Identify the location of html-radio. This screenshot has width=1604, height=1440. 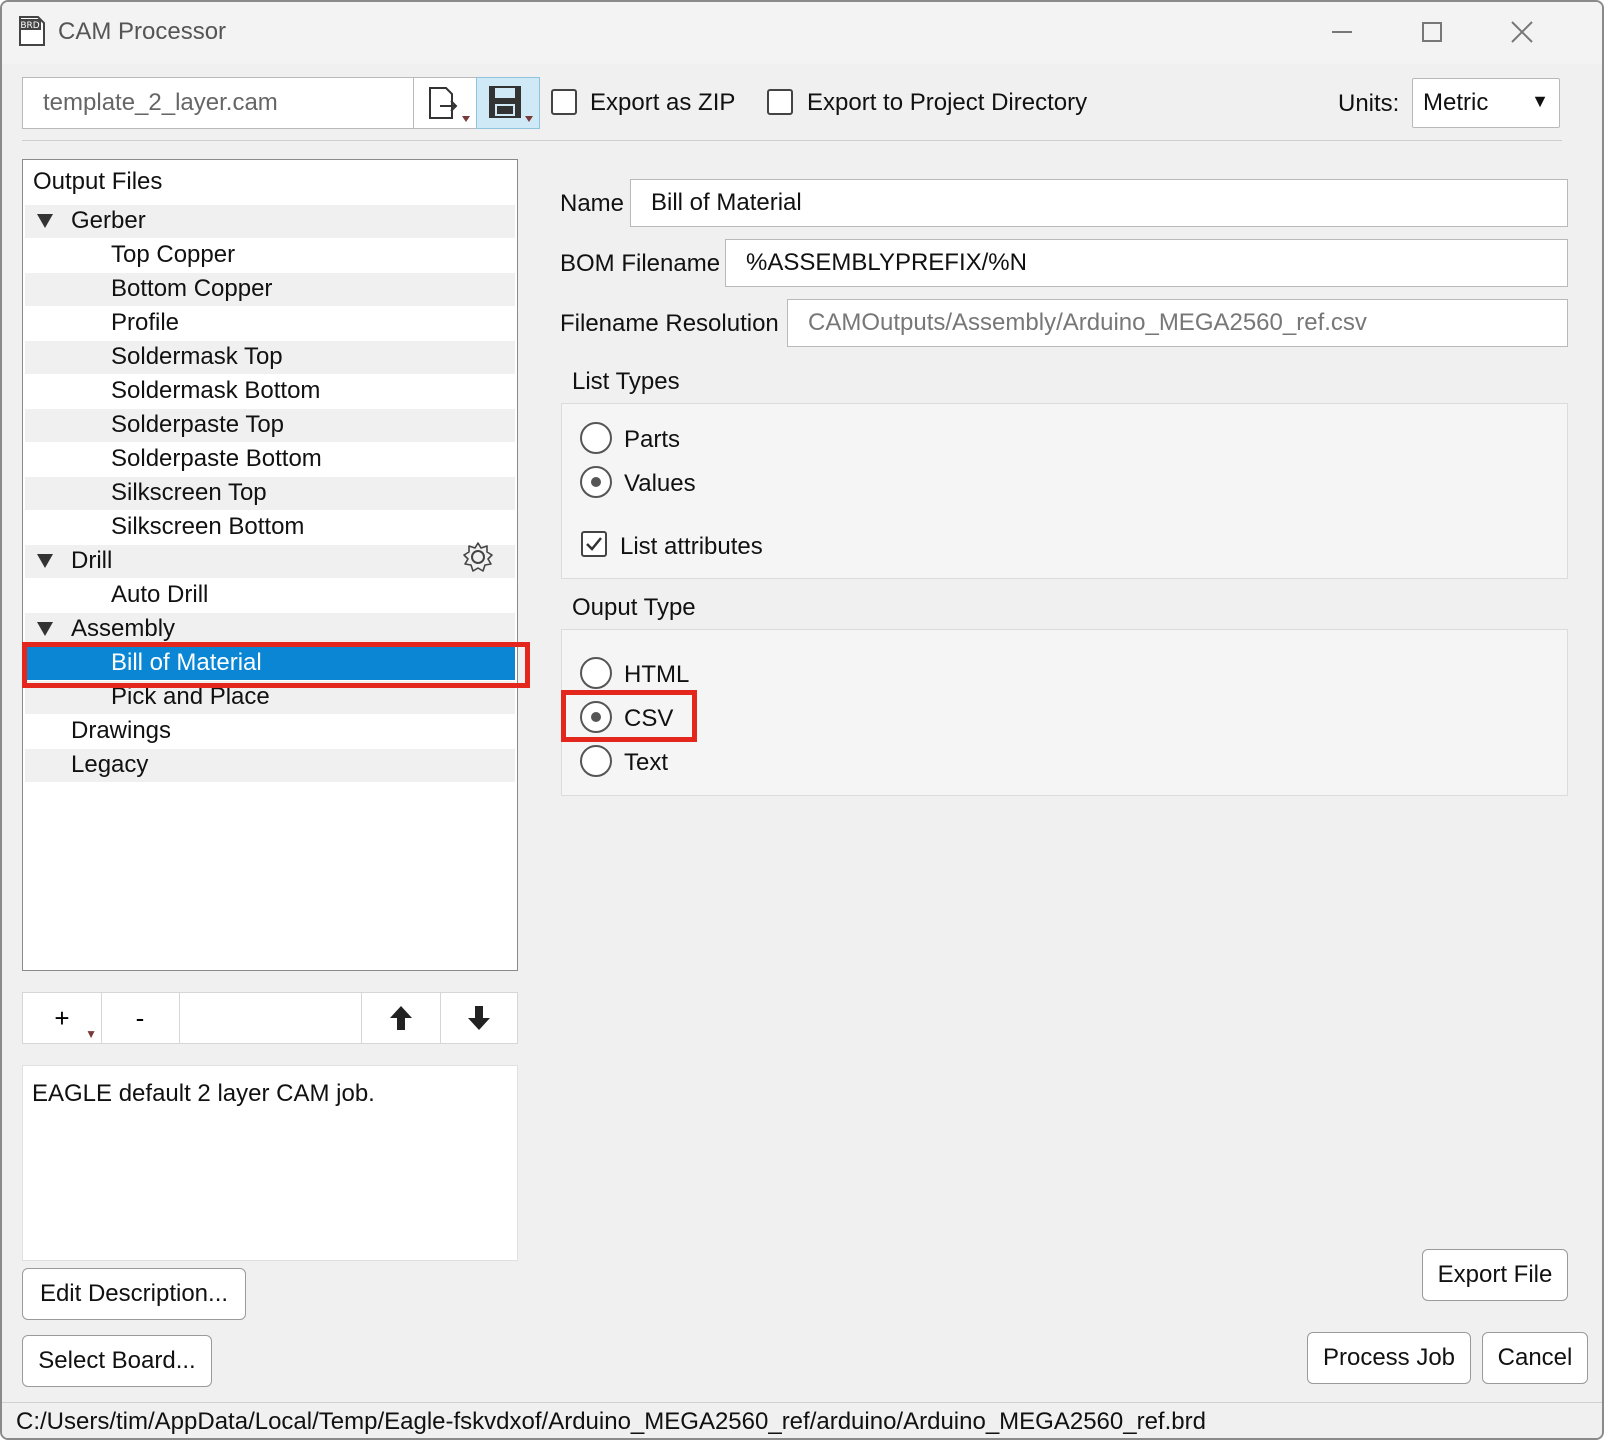
(596, 673).